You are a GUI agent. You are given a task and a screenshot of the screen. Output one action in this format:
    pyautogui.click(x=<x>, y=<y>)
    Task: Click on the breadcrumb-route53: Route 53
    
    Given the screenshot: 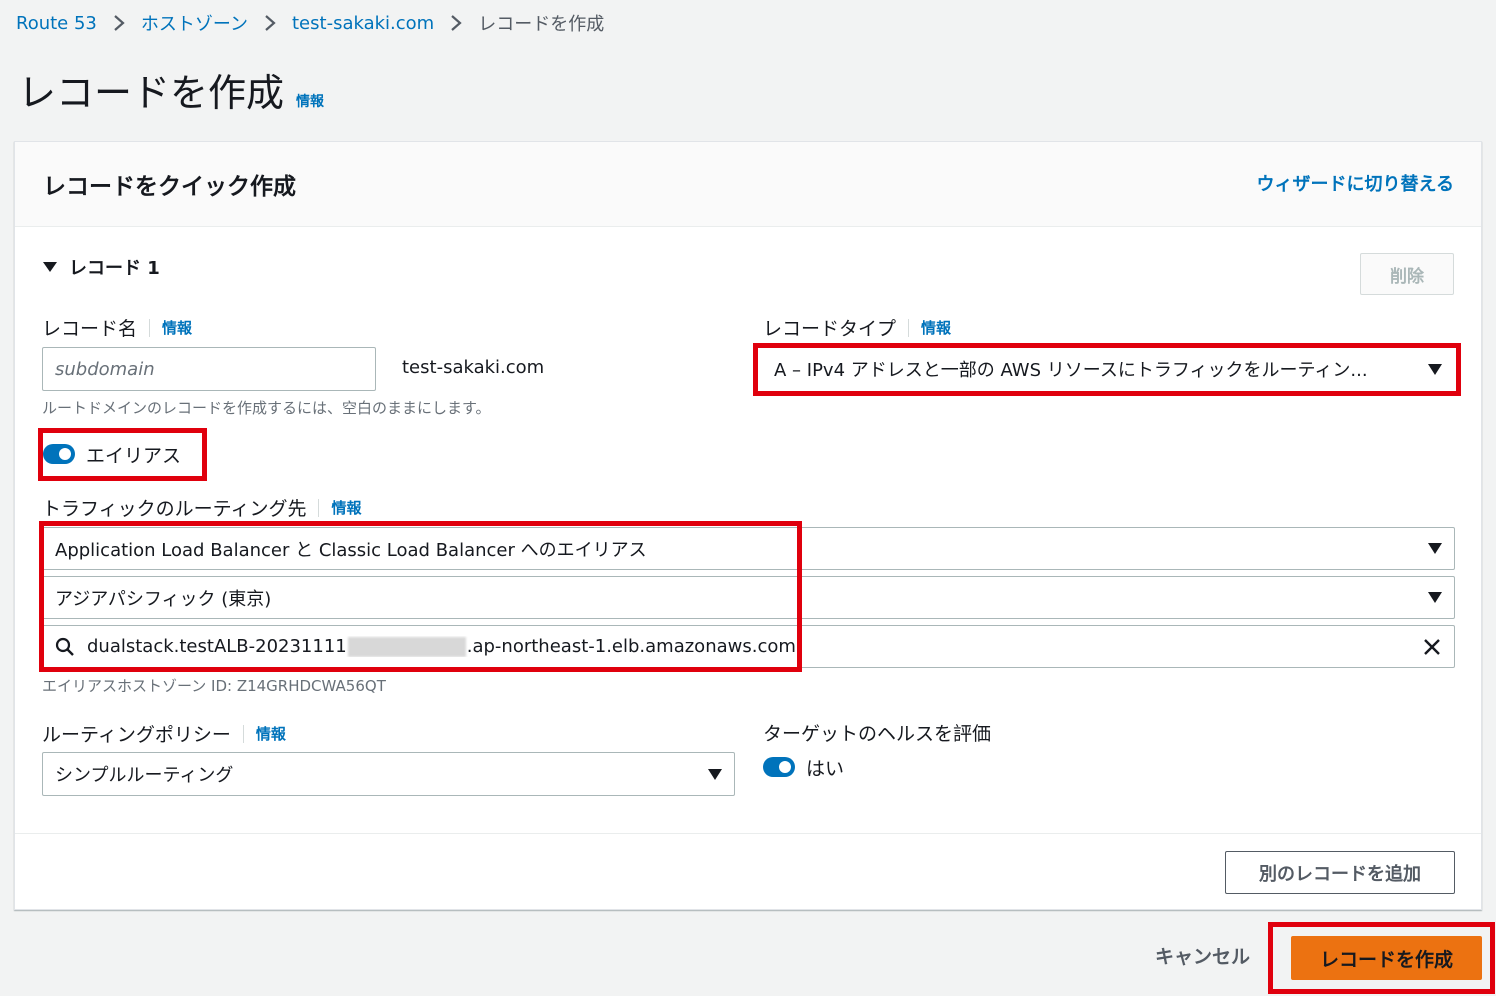 What is the action you would take?
    pyautogui.click(x=56, y=23)
    